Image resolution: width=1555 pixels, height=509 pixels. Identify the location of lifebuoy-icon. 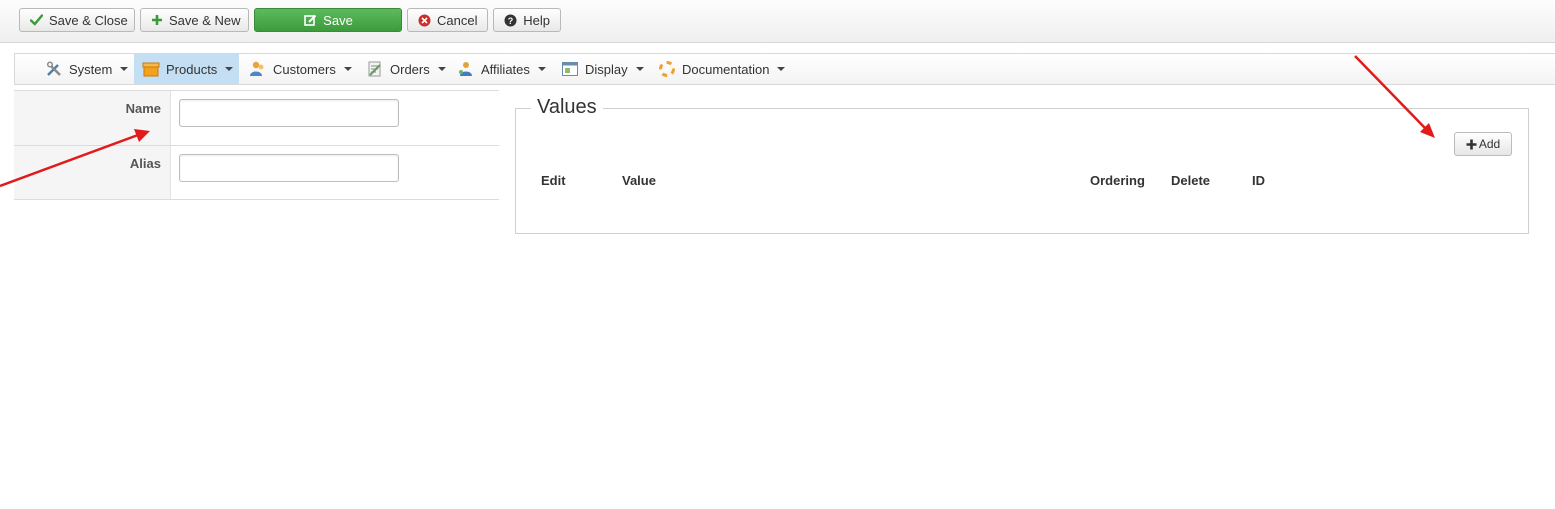
(667, 69).